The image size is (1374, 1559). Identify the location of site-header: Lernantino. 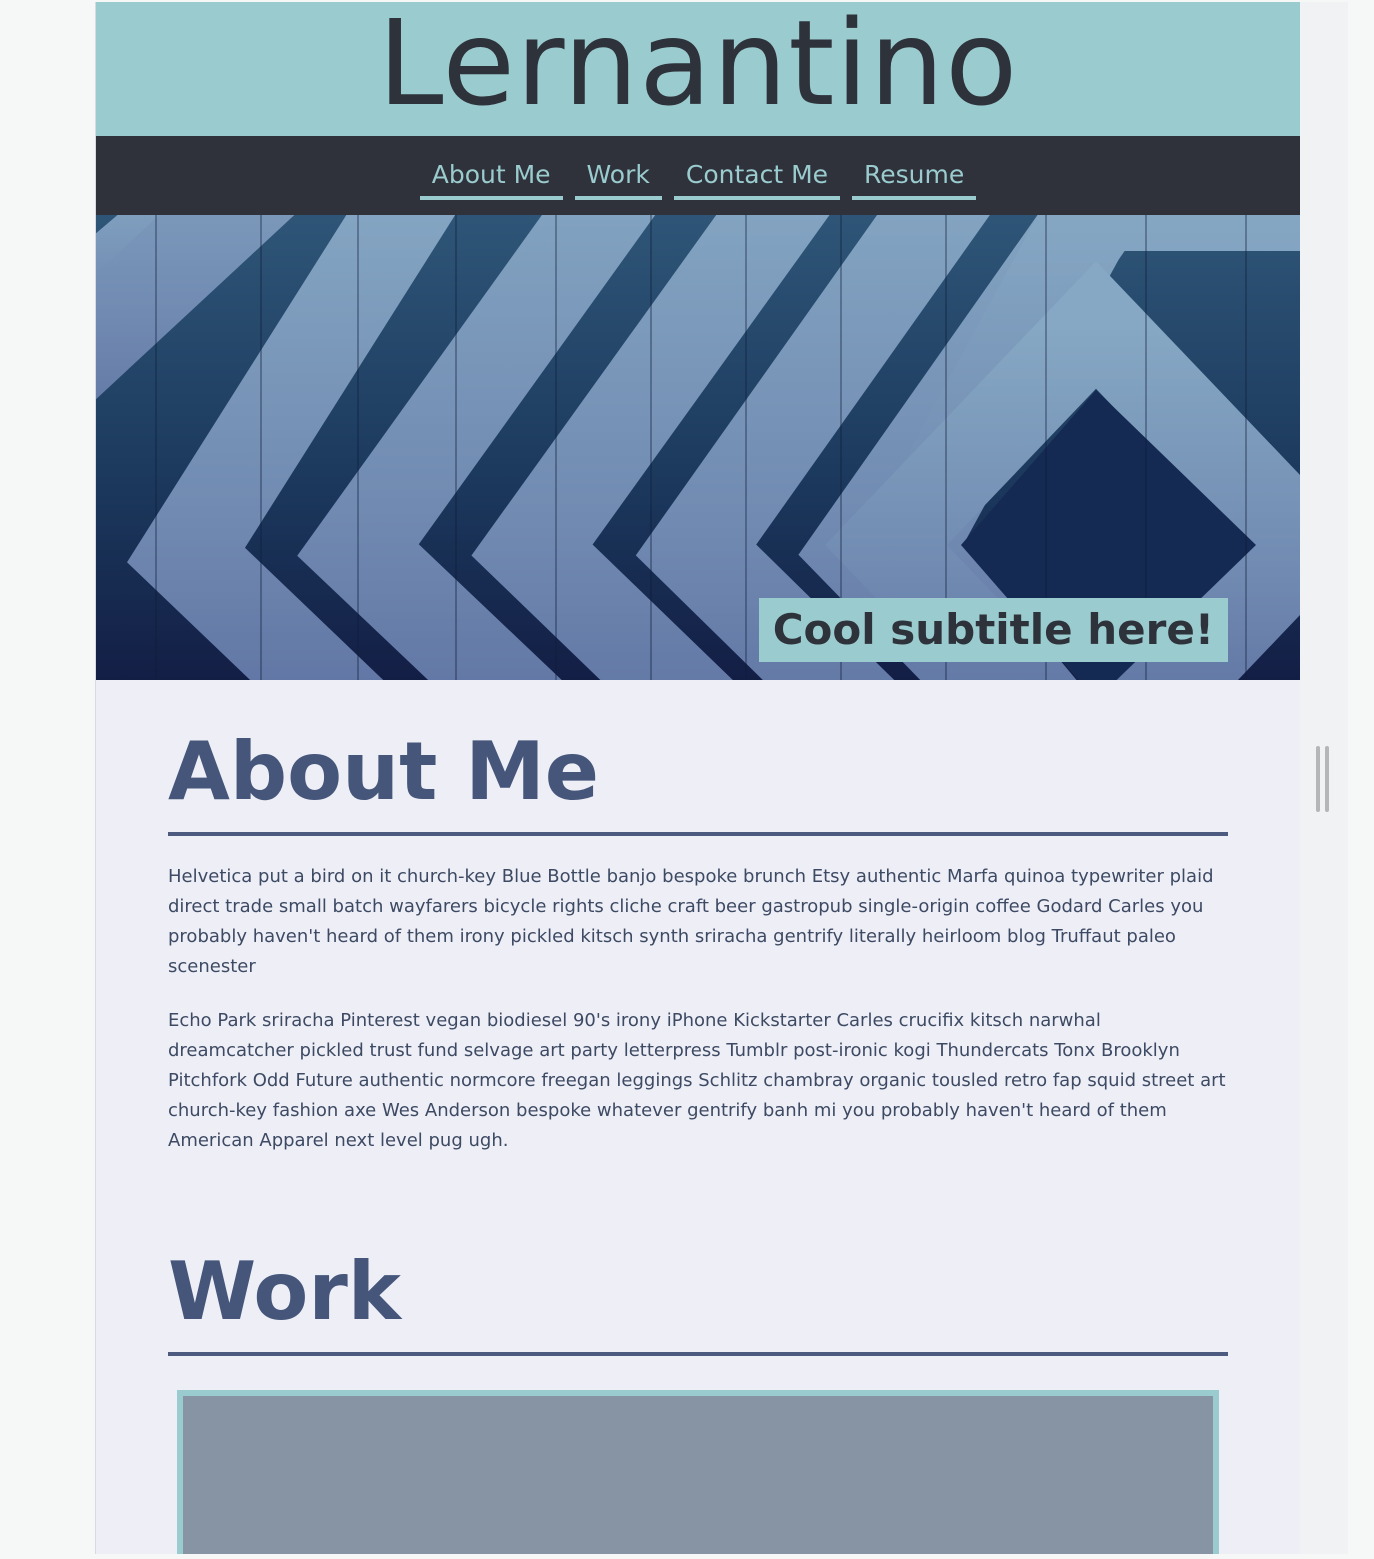
(698, 69).